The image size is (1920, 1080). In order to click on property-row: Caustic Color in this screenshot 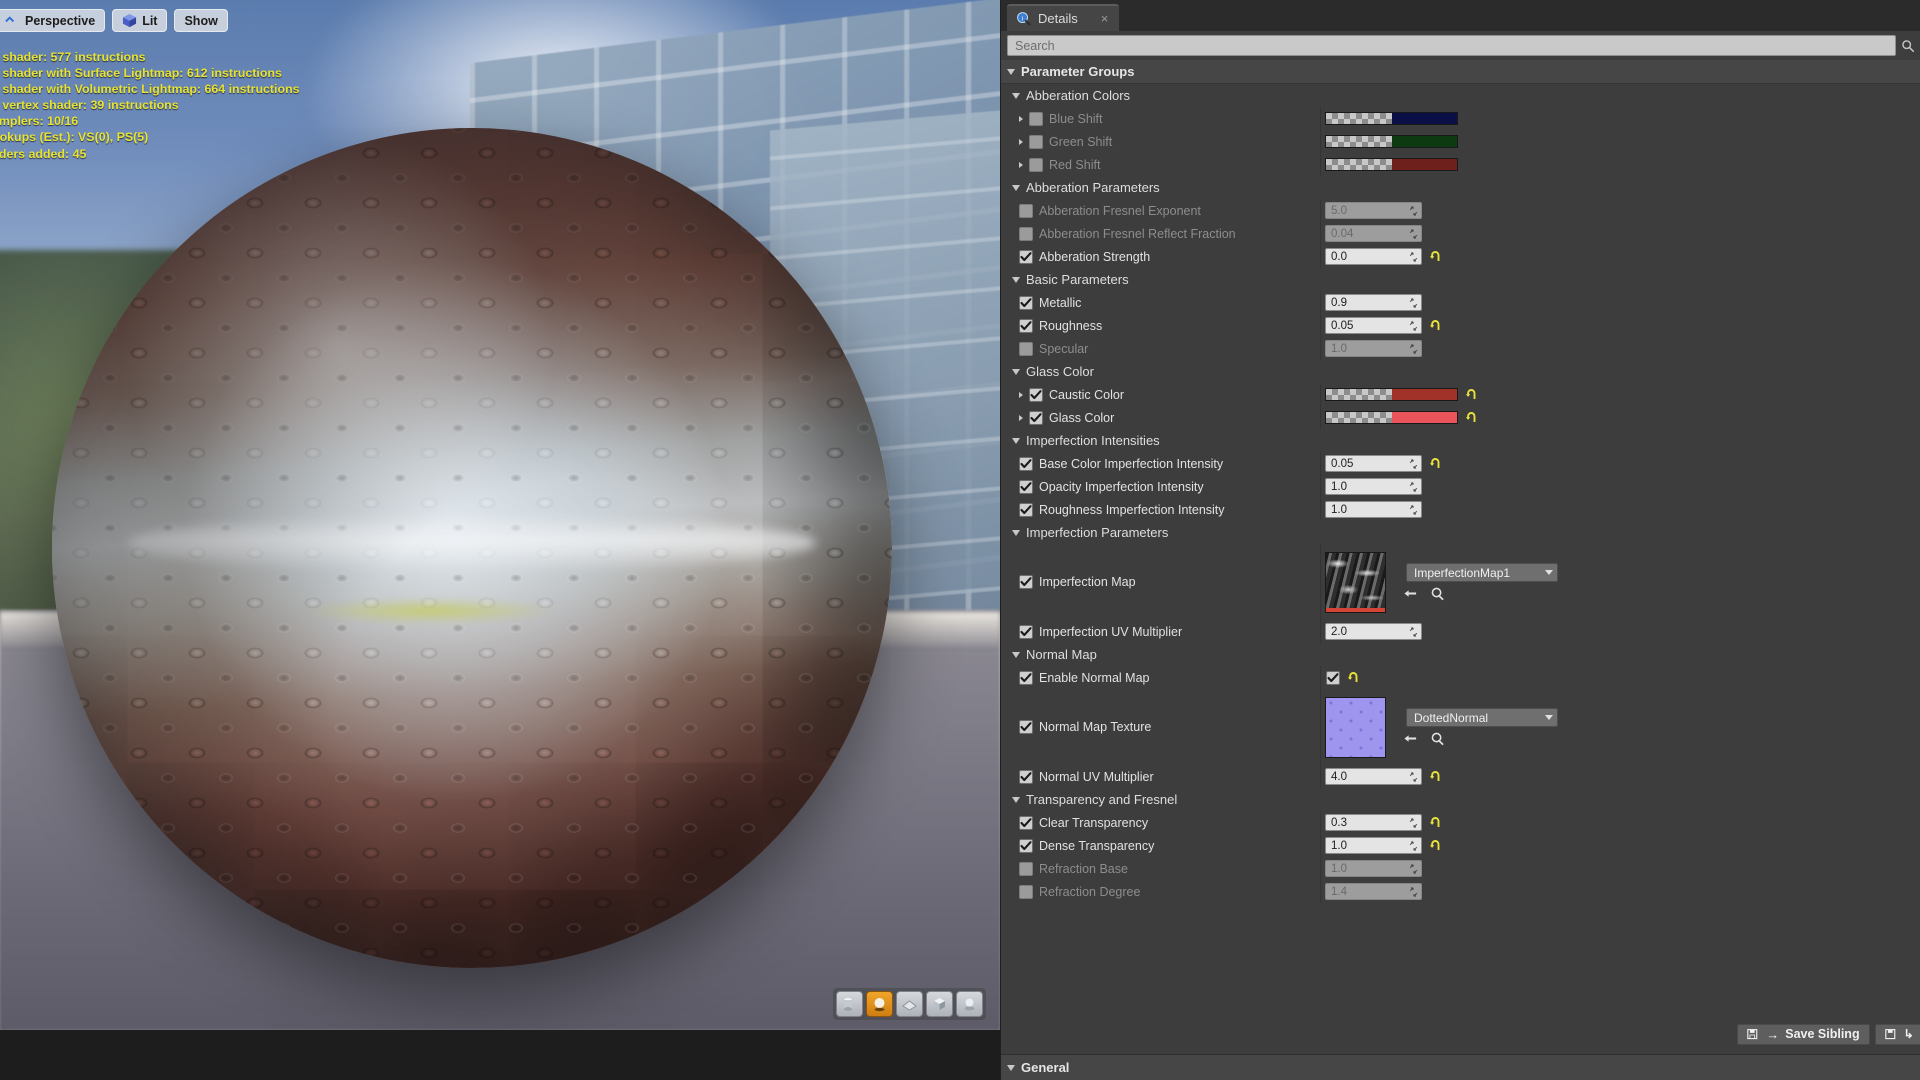, I will do `click(1460, 394)`.